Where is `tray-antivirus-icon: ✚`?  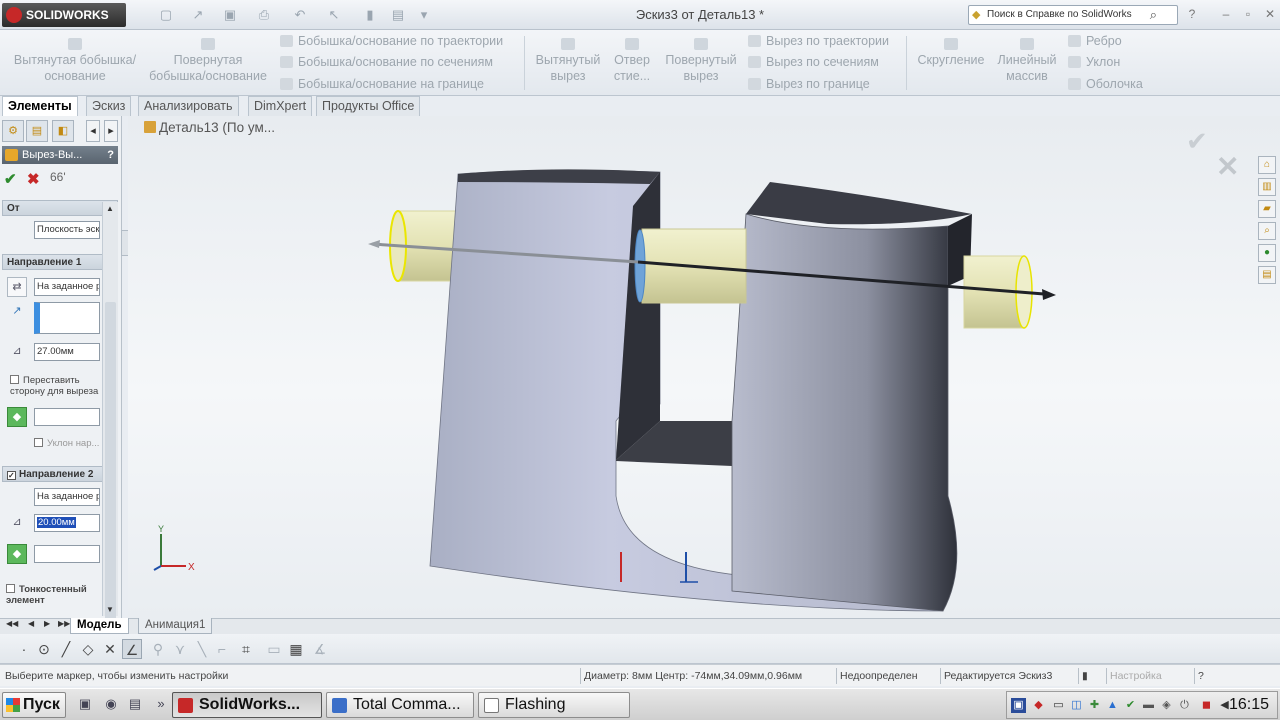 tray-antivirus-icon: ✚ is located at coordinates (1094, 705).